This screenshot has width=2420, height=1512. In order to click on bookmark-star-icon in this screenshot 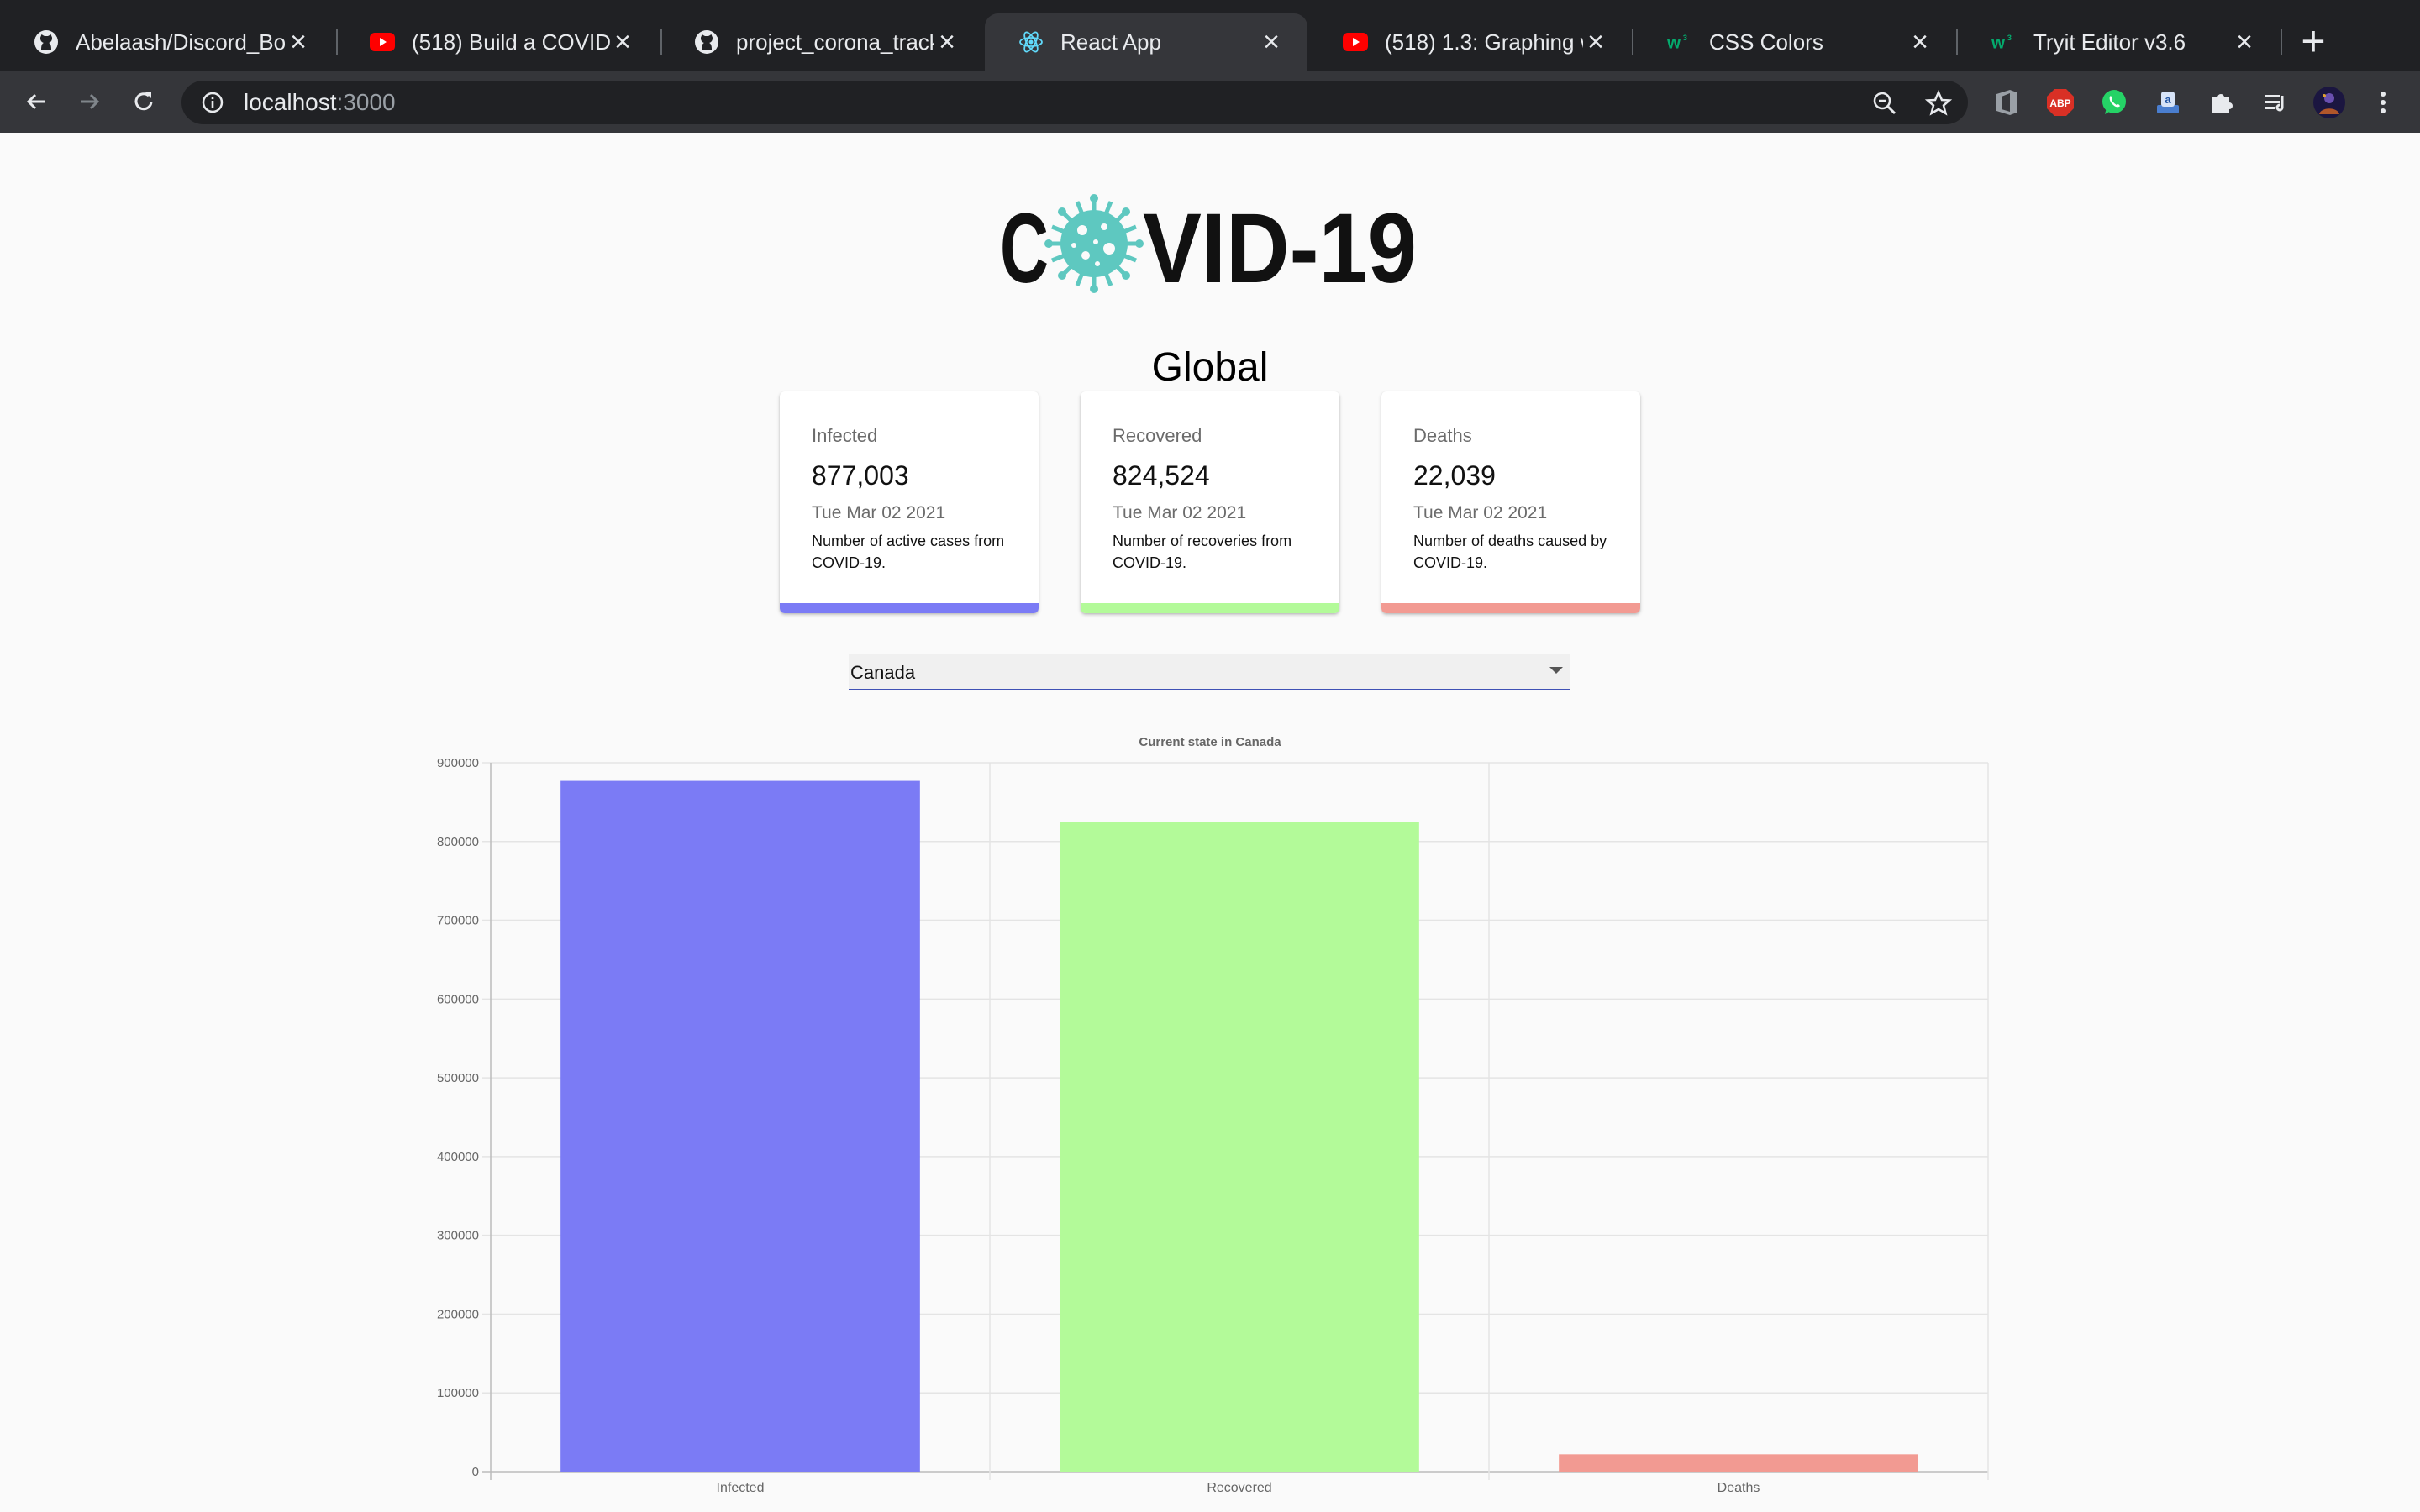, I will do `click(1938, 103)`.